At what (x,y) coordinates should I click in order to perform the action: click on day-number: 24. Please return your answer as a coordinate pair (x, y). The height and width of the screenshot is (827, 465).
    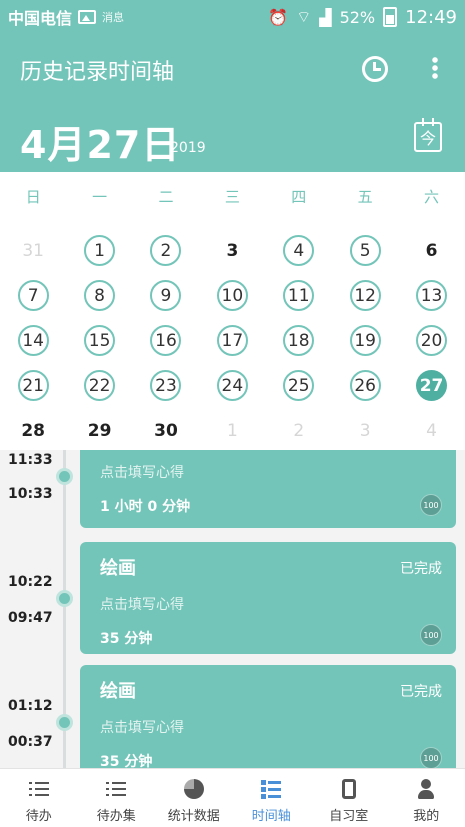
    Looking at the image, I should click on (232, 385).